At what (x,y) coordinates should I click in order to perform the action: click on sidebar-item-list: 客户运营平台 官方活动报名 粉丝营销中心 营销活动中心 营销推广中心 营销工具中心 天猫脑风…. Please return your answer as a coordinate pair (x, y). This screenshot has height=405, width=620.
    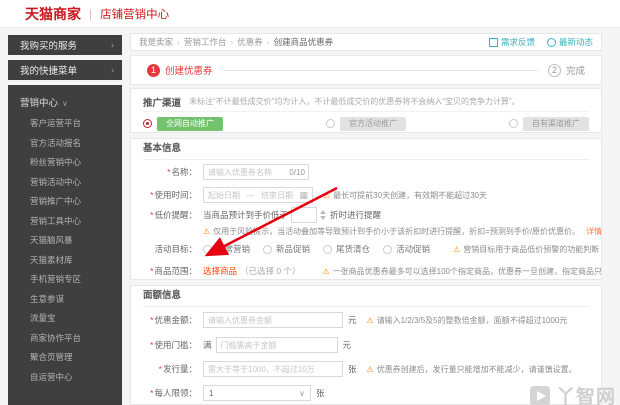
    Looking at the image, I should click on (65, 250).